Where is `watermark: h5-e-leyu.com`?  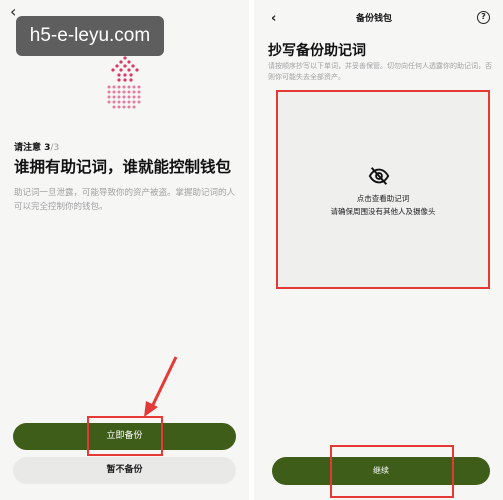
watermark: h5-e-leyu.com is located at coordinates (90, 36).